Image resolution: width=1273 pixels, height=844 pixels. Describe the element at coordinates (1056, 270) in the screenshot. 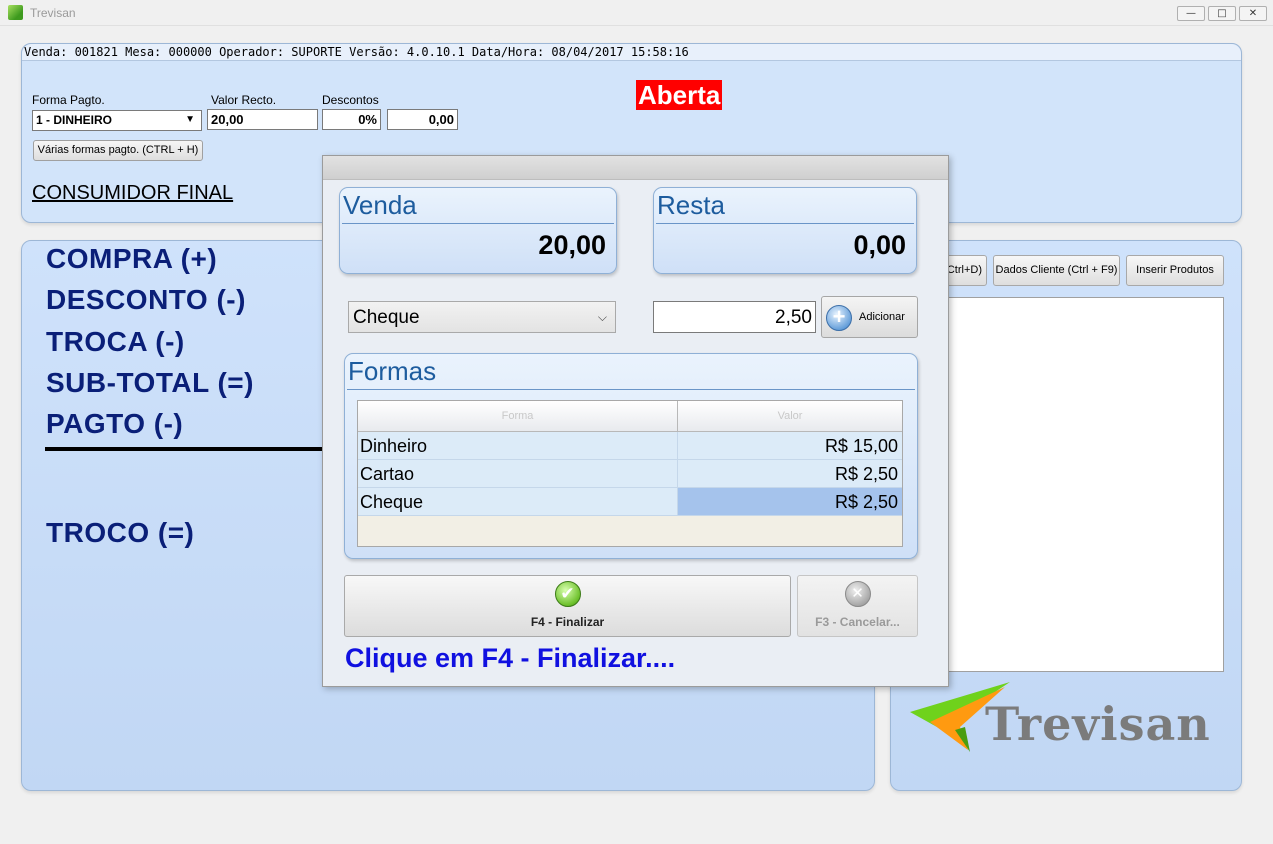

I see `dados-cliente-button: Dados Cliente (Ctrl + F9)` at that location.